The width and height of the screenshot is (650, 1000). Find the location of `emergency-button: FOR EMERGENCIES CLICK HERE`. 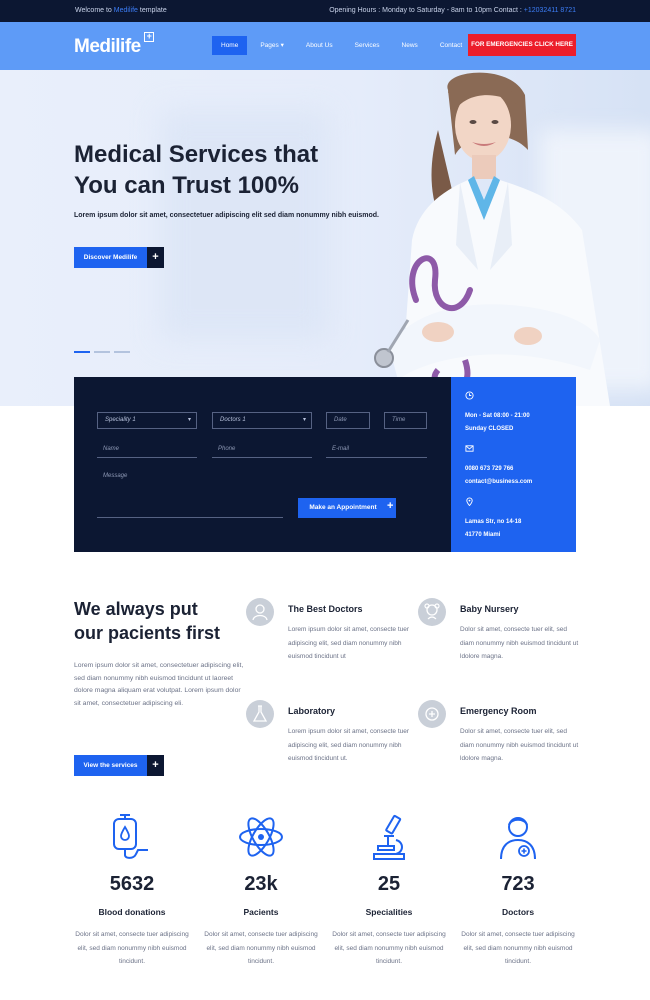

emergency-button: FOR EMERGENCIES CLICK HERE is located at coordinates (522, 45).